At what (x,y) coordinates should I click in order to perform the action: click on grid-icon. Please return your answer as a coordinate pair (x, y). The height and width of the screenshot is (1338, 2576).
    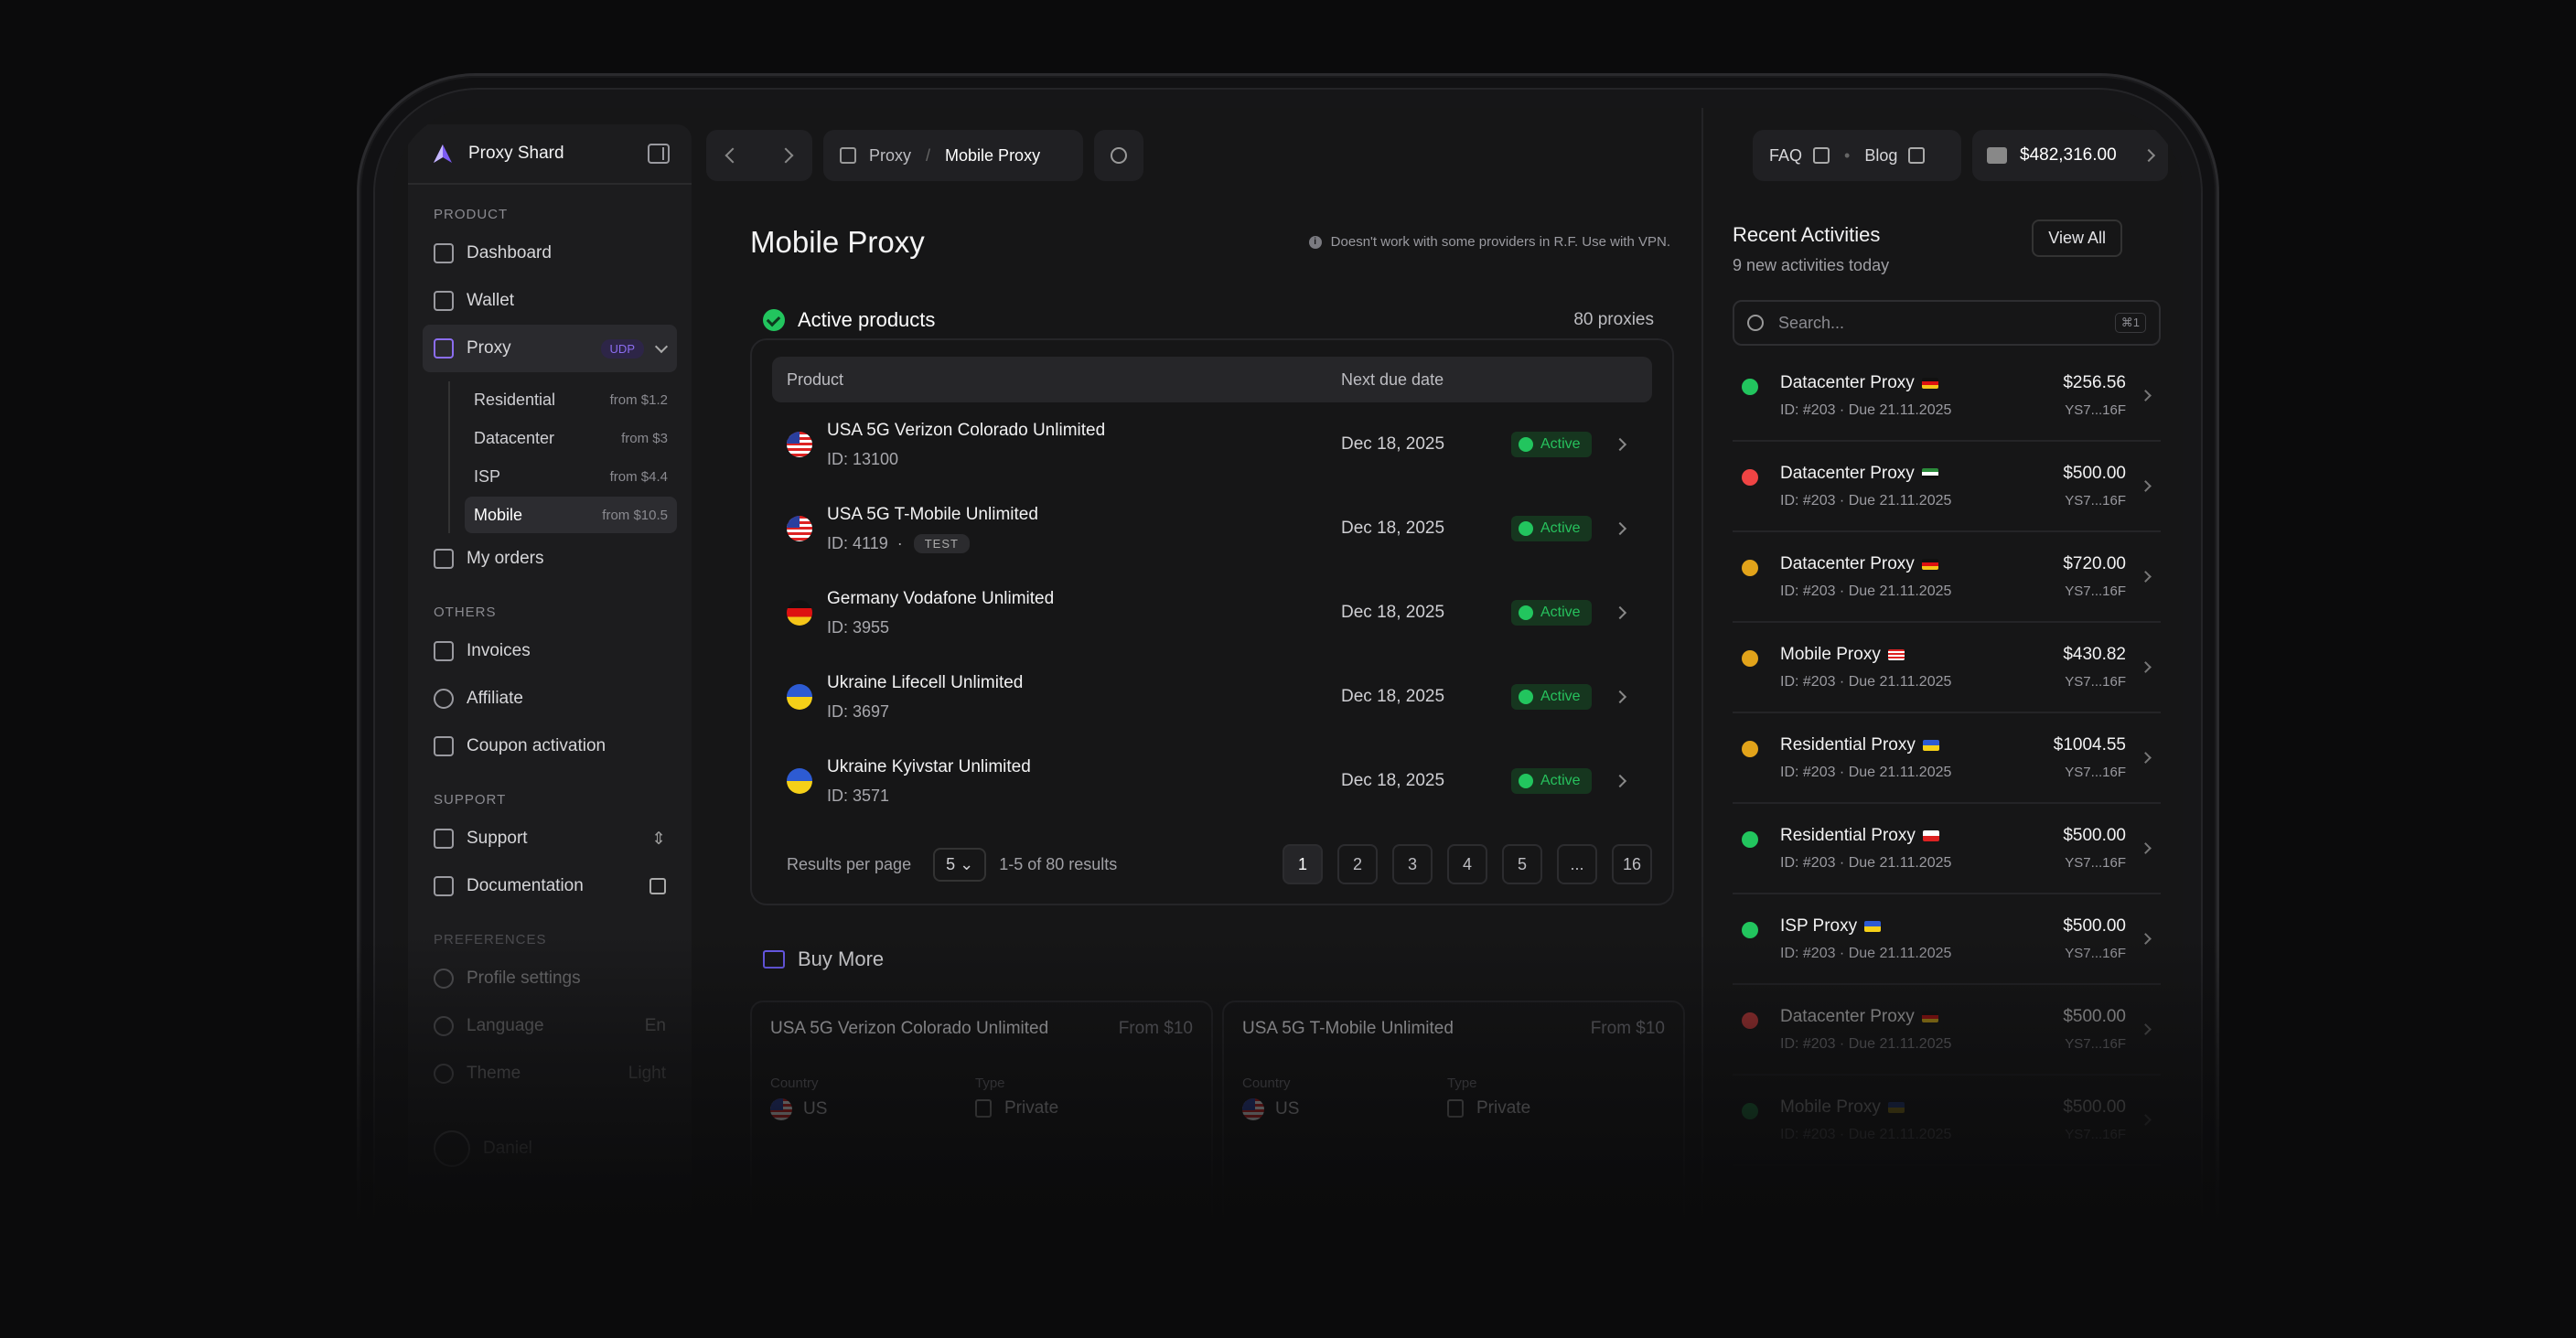
    Looking at the image, I should click on (444, 839).